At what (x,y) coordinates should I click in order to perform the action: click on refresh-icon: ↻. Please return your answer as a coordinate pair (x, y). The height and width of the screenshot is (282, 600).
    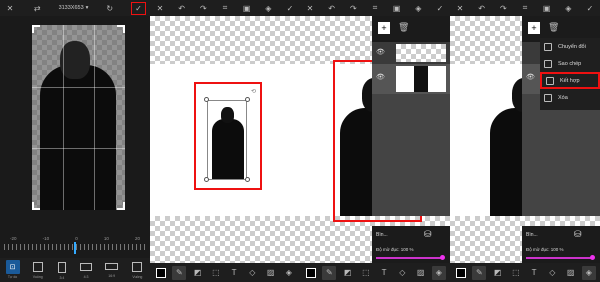
    Looking at the image, I should click on (110, 8).